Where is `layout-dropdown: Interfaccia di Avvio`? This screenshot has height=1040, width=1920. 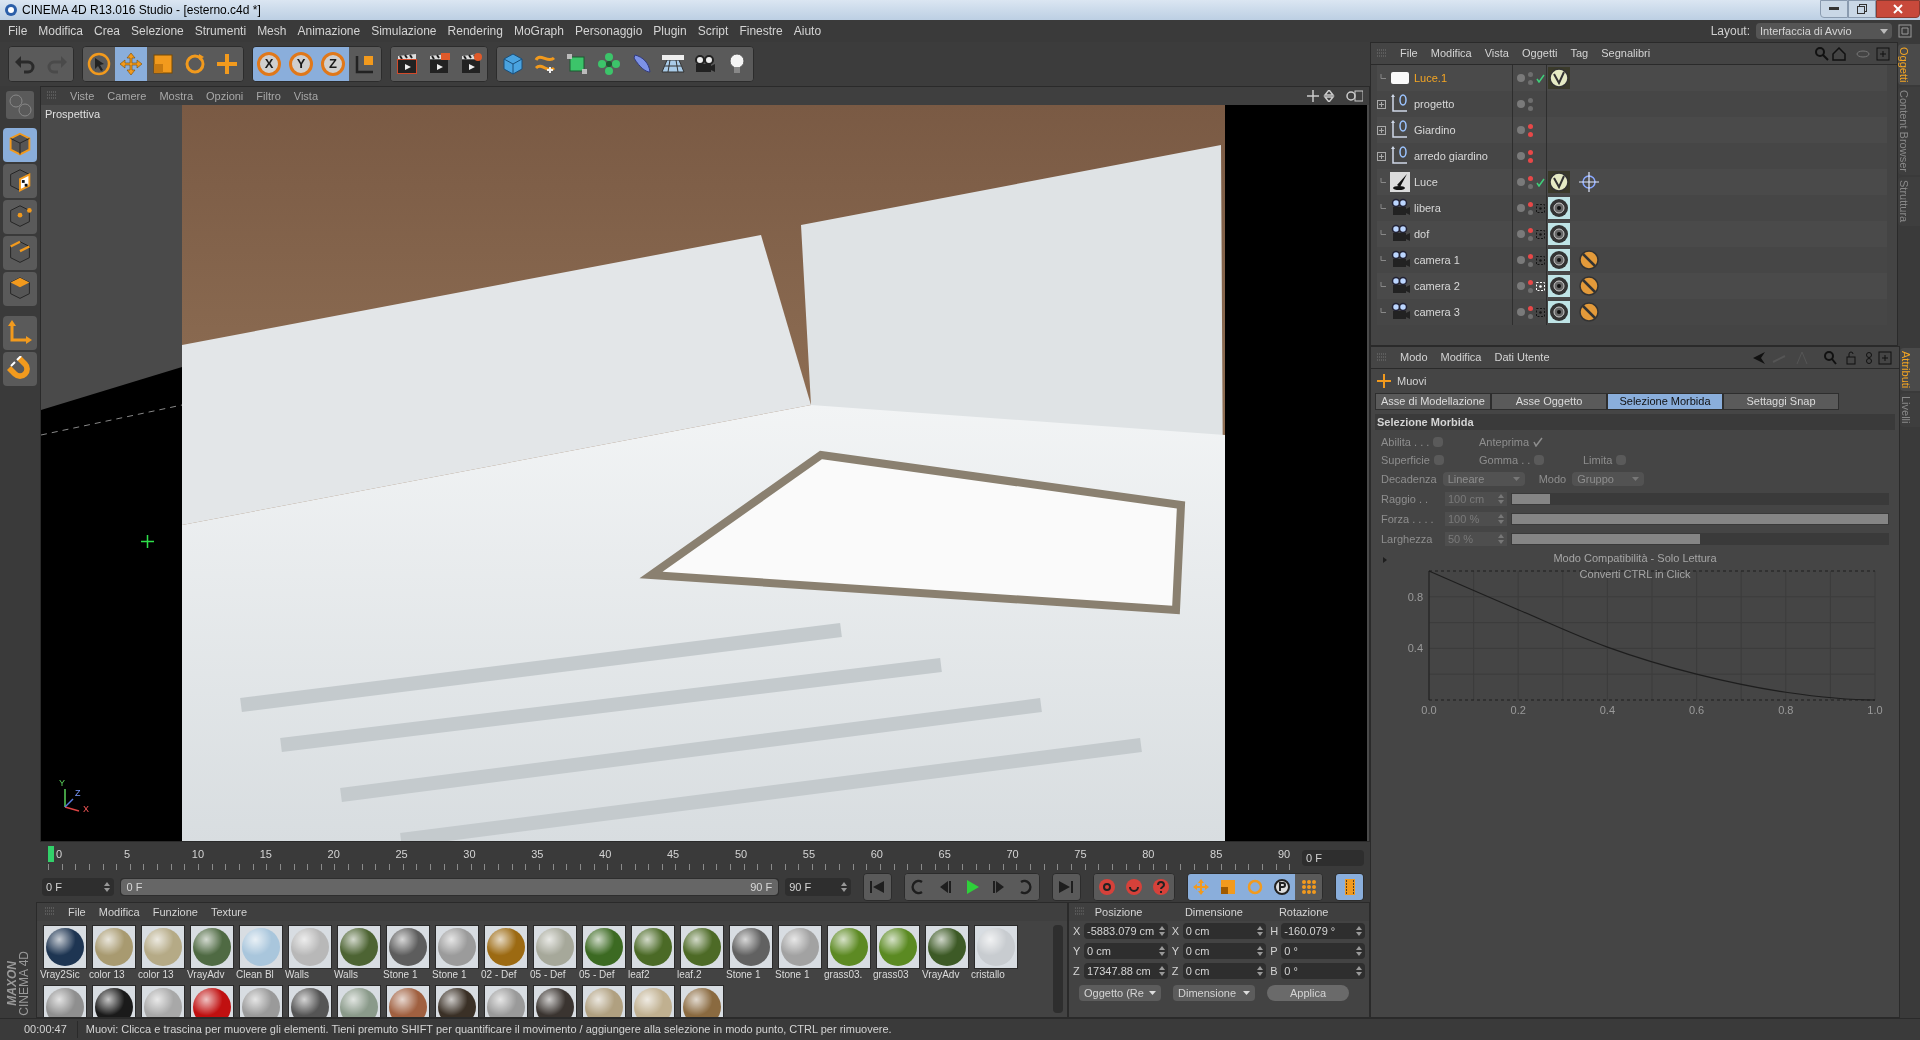
layout-dropdown: Interfaccia di Avvio is located at coordinates (1824, 31).